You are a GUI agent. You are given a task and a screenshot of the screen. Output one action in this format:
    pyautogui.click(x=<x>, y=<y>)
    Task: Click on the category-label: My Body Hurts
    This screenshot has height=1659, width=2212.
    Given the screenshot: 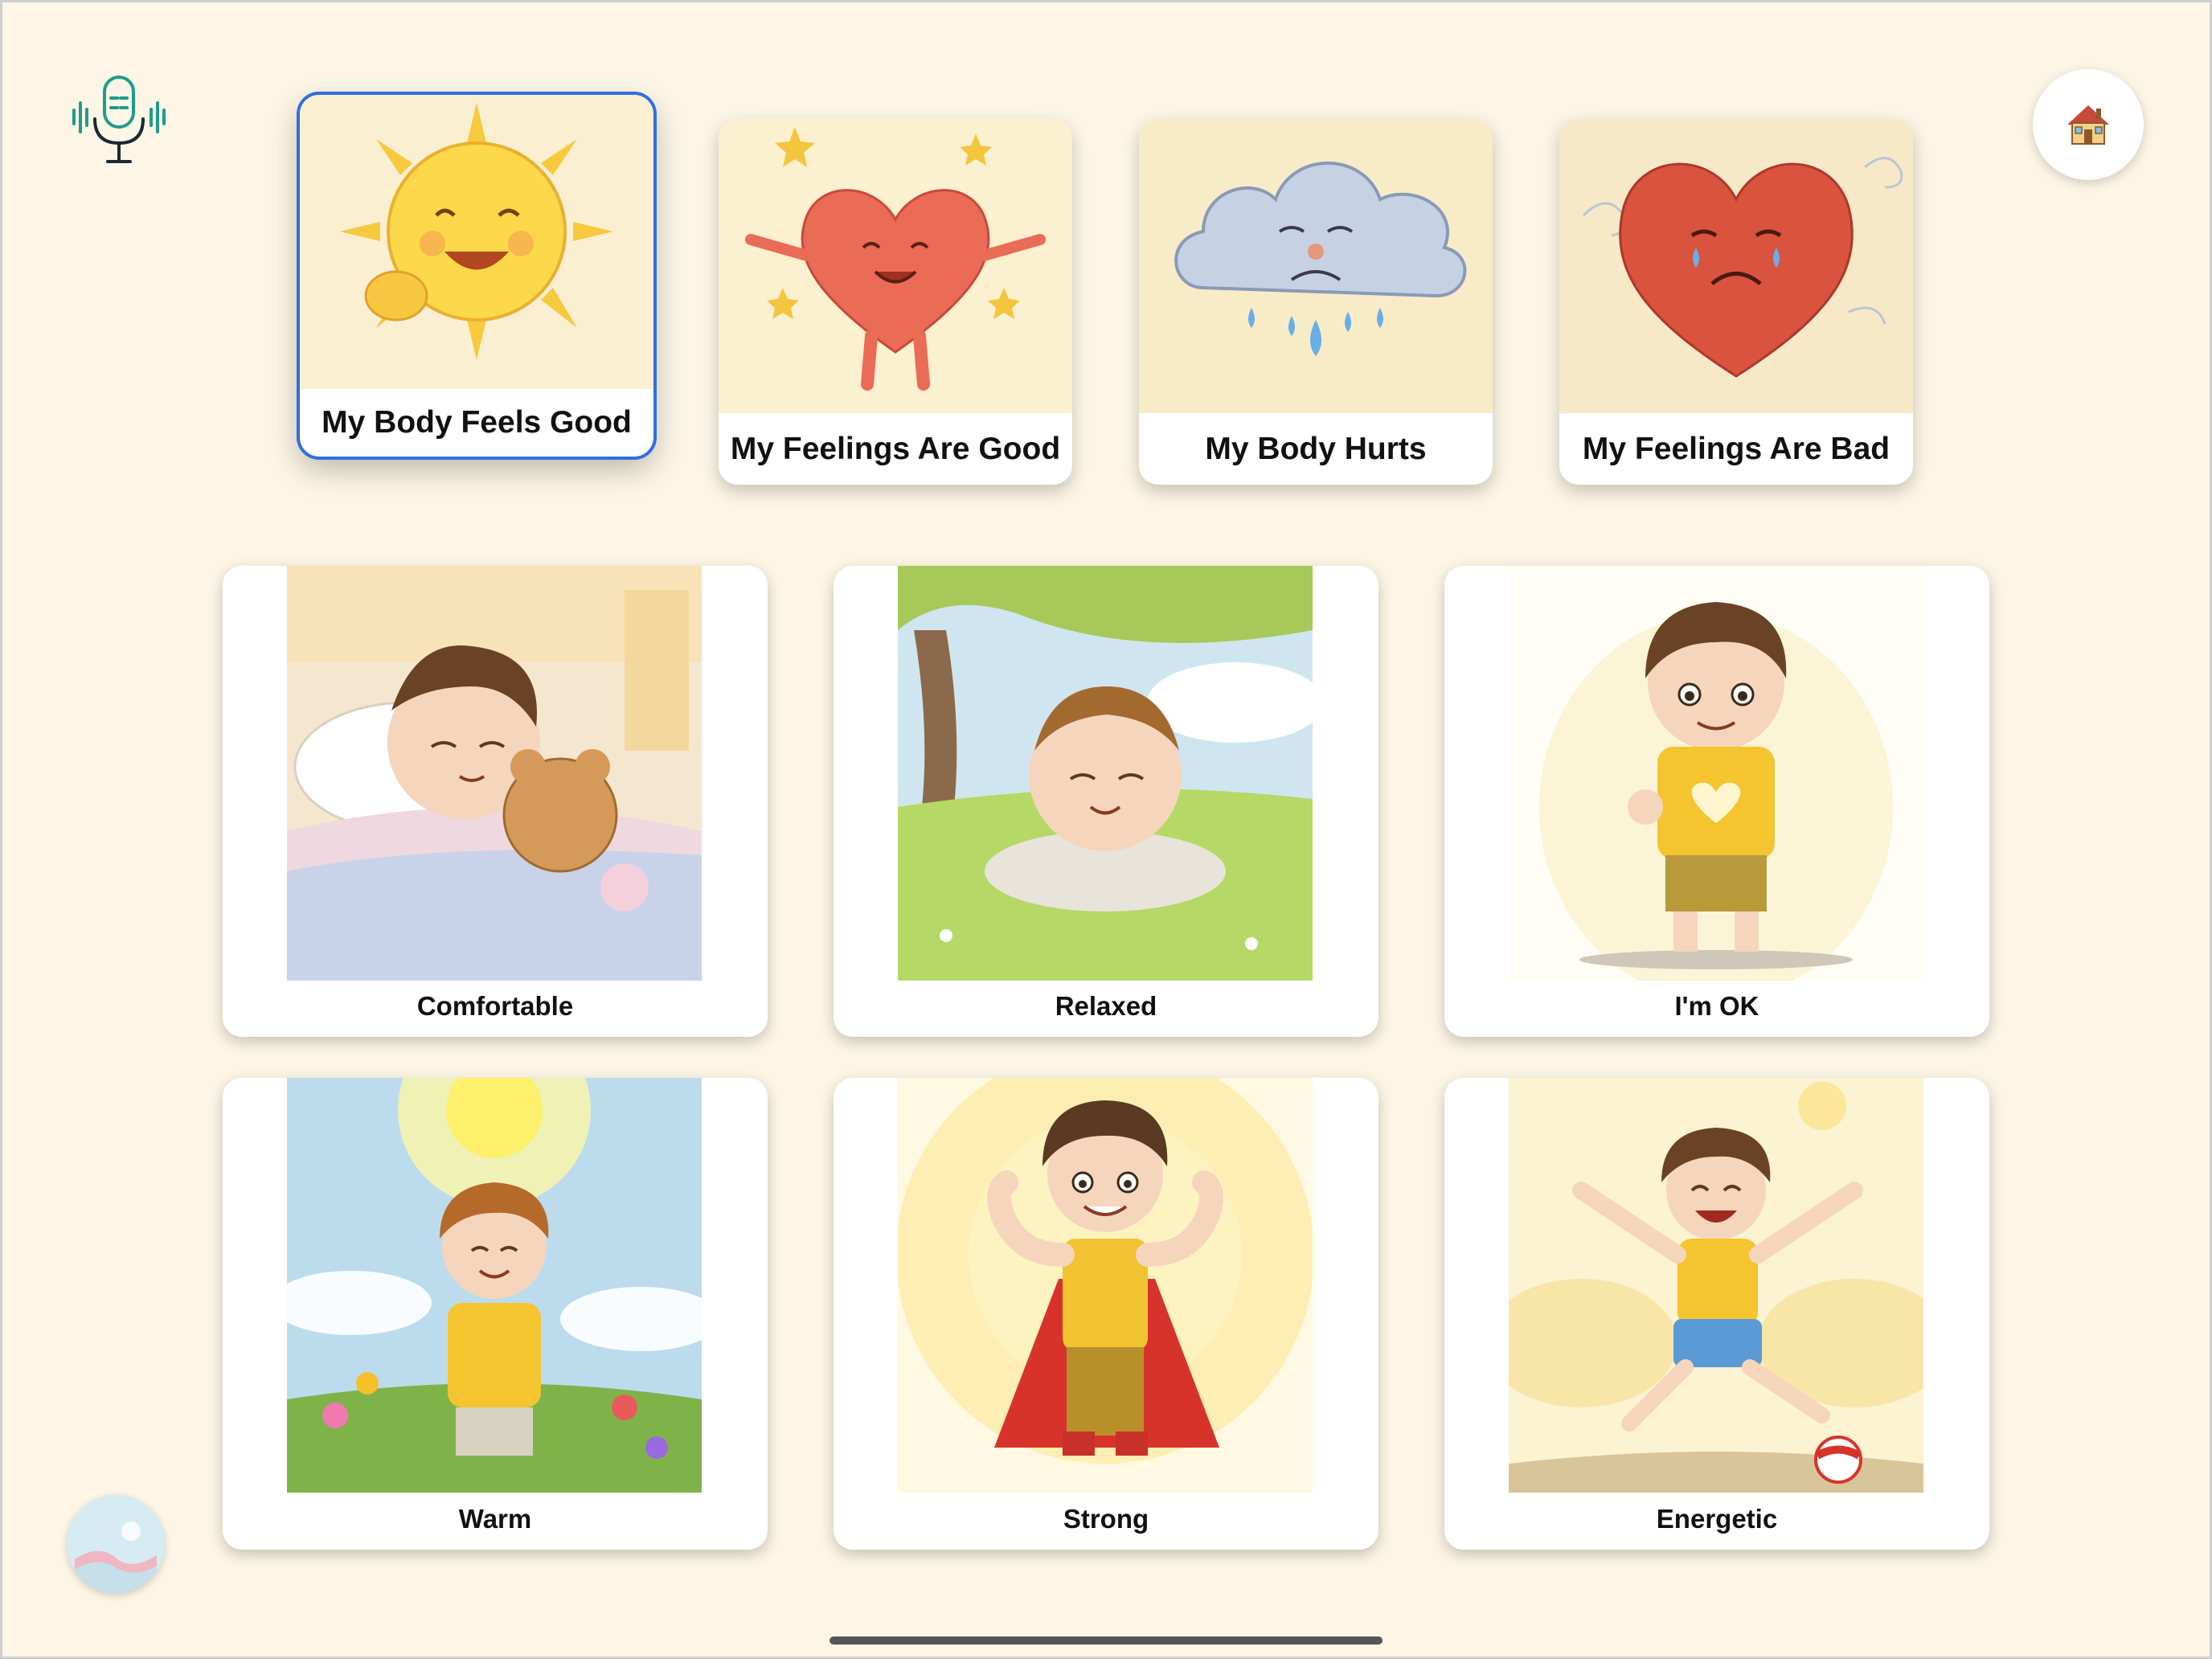 What is the action you would take?
    pyautogui.click(x=1316, y=448)
    